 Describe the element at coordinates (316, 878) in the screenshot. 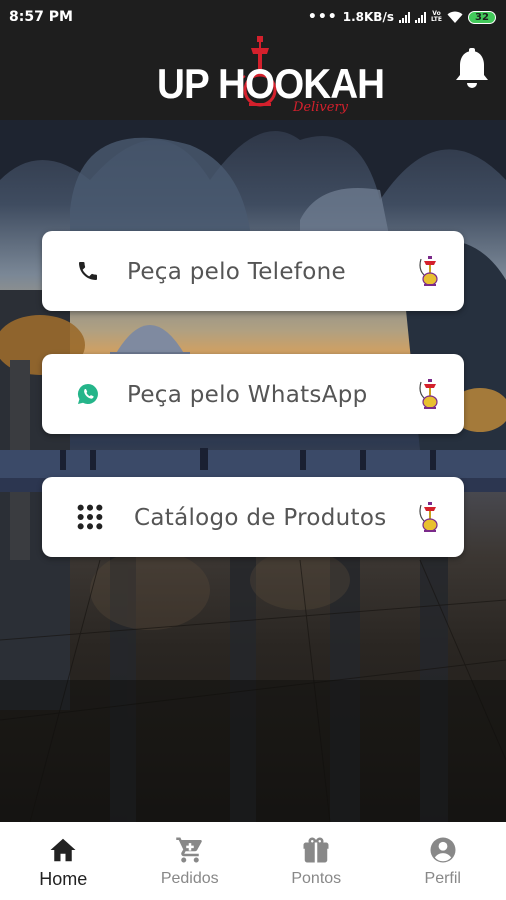

I see `nav-label-pontos: Pontos` at that location.